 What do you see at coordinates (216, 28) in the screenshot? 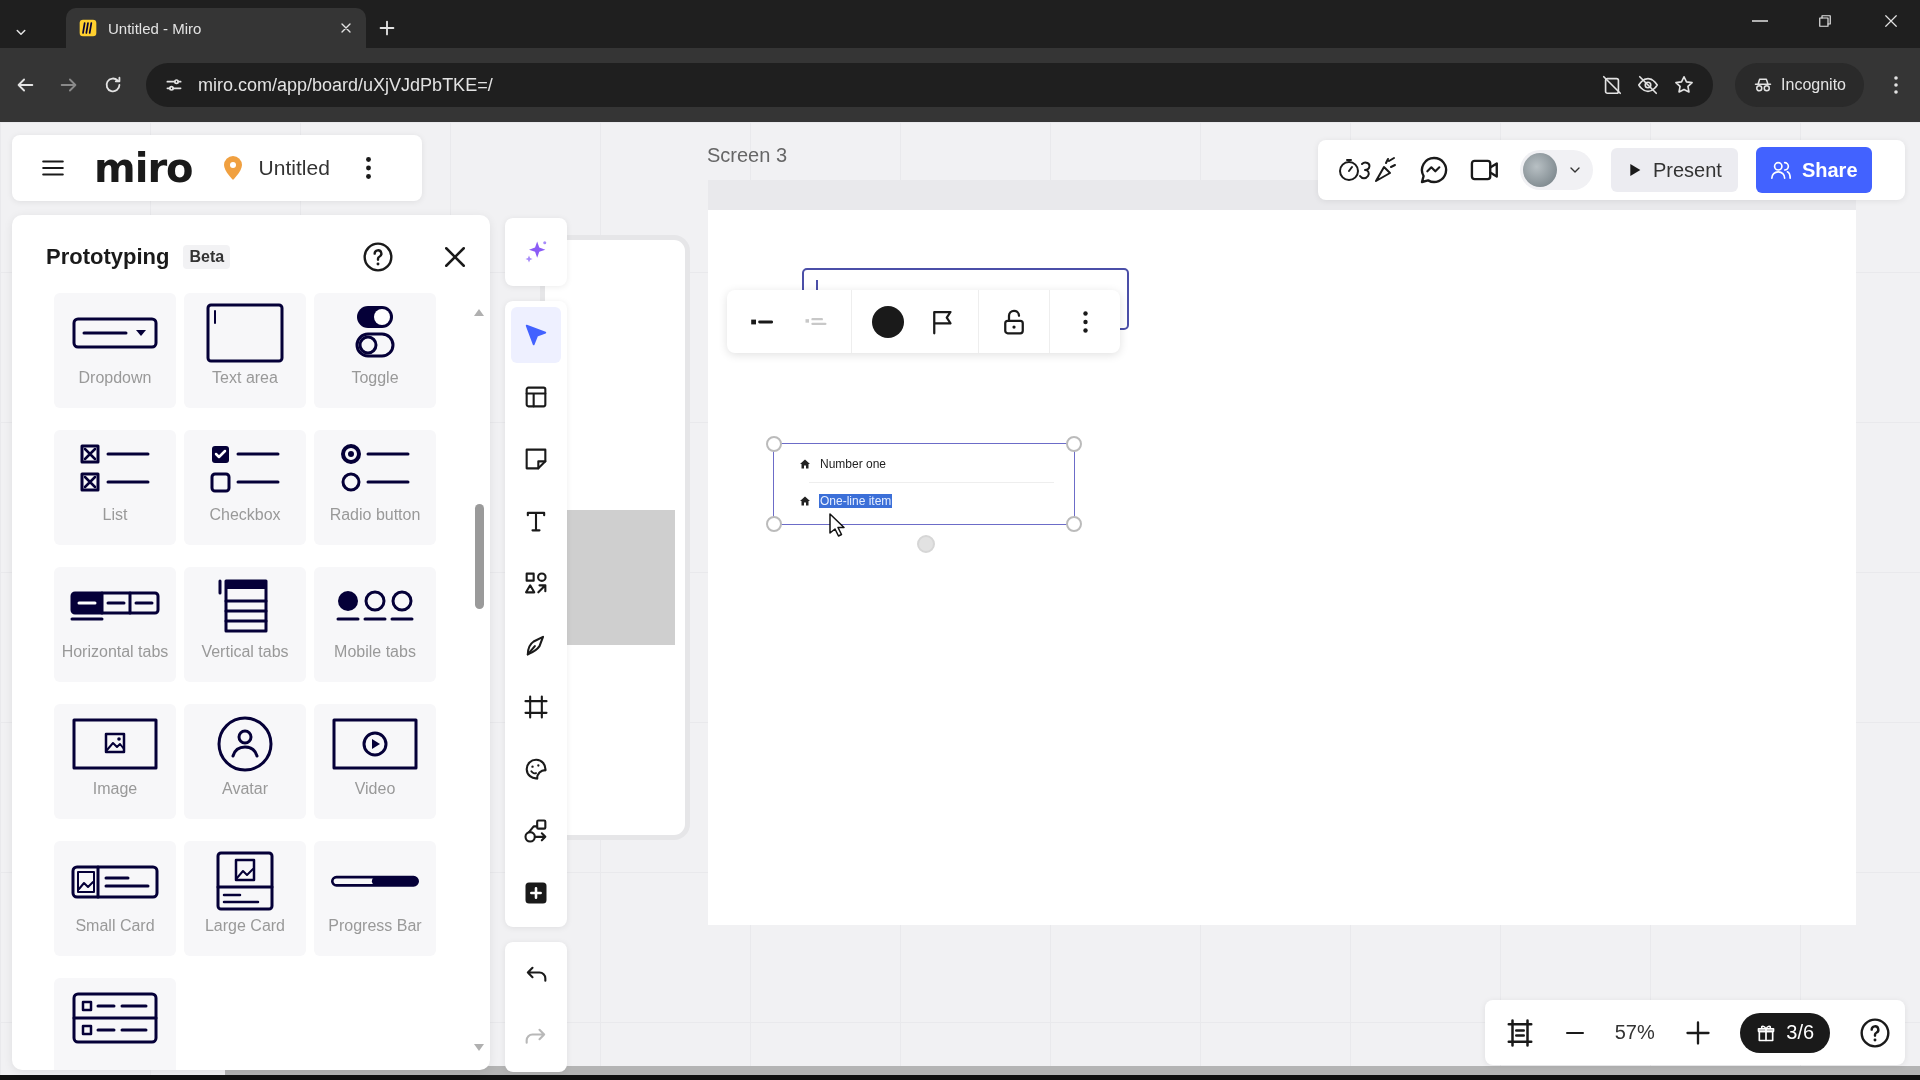
I see `browser-tab: Untitled - Miro` at bounding box center [216, 28].